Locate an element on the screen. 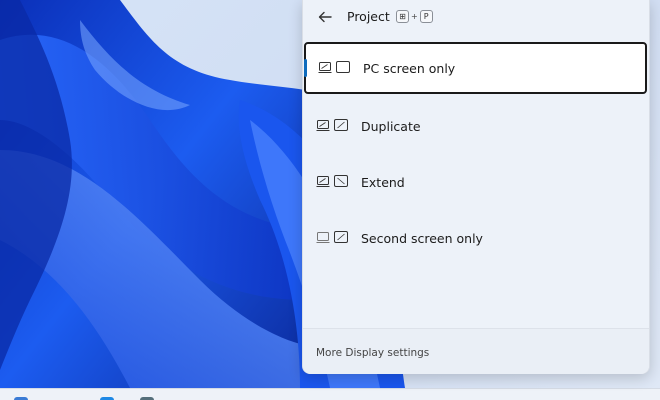 The width and height of the screenshot is (660, 400). keyboard-shortcut: ⊞ + P is located at coordinates (414, 16).